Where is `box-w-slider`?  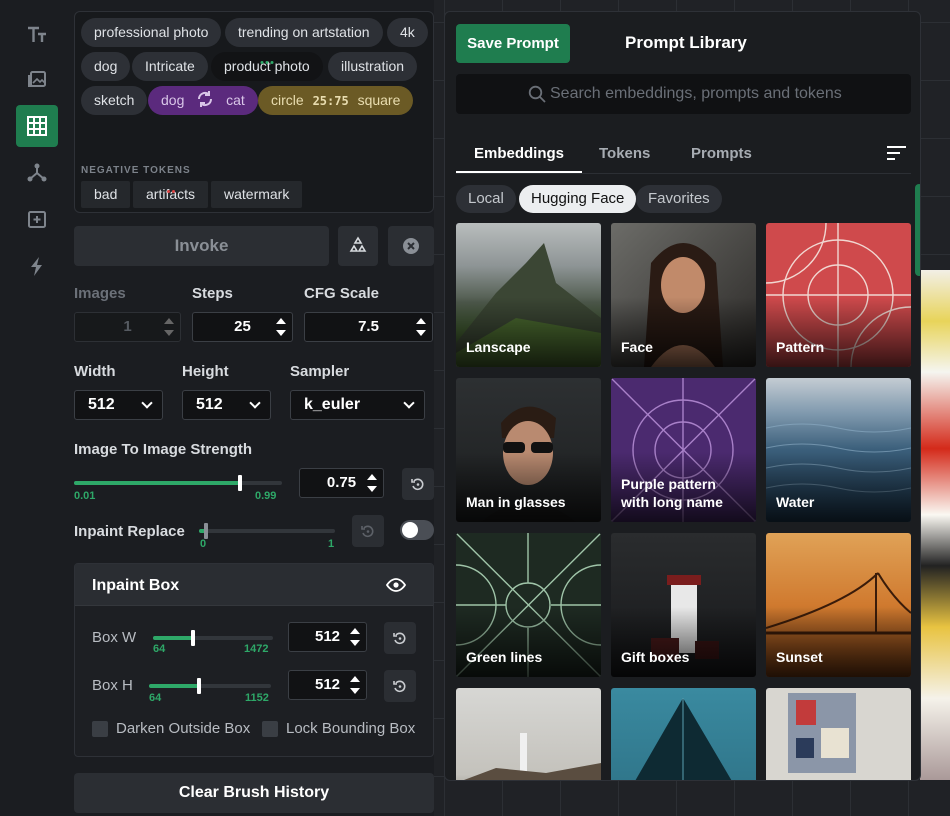
box-w-slider is located at coordinates (213, 638).